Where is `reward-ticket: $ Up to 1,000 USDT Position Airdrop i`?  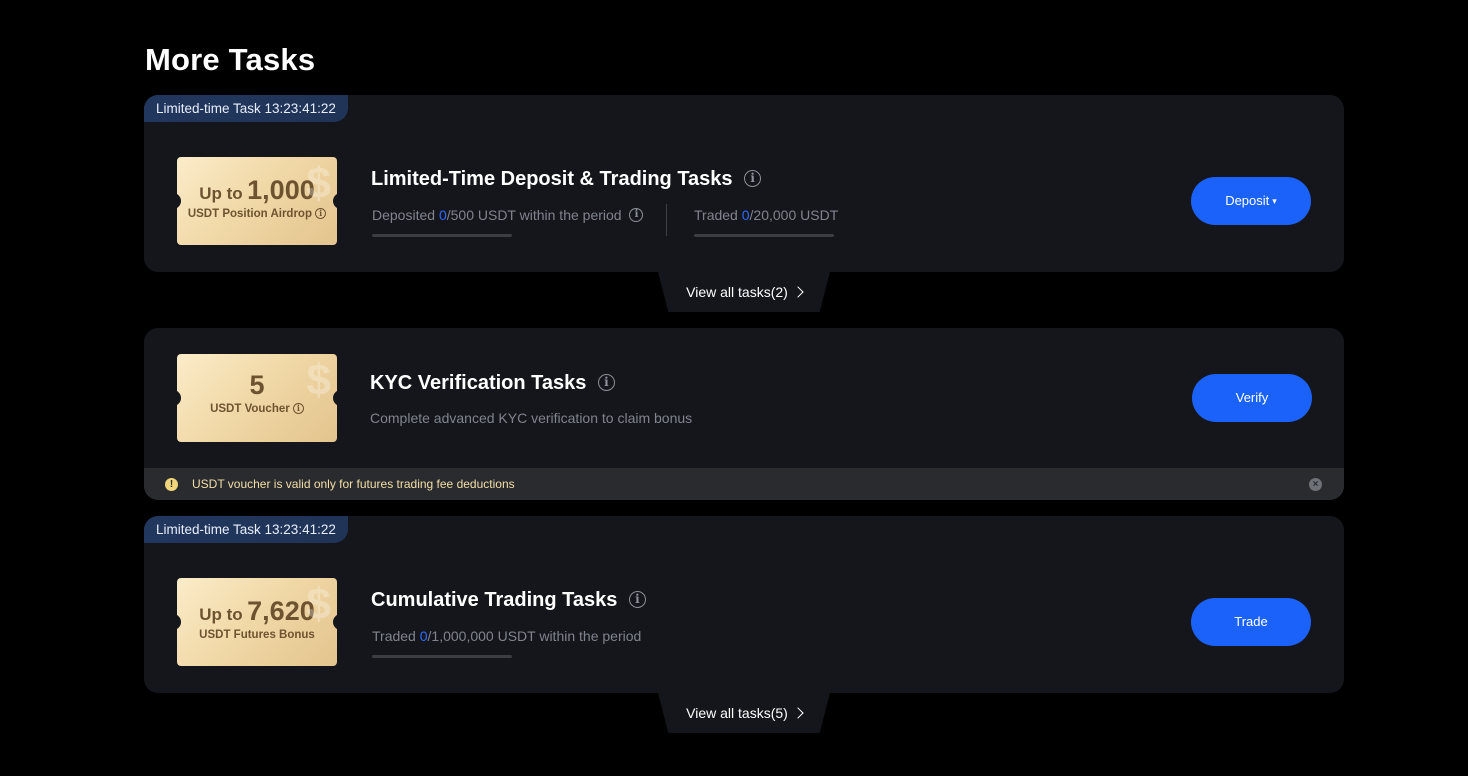 reward-ticket: $ Up to 1,000 USDT Position Airdrop i is located at coordinates (257, 201).